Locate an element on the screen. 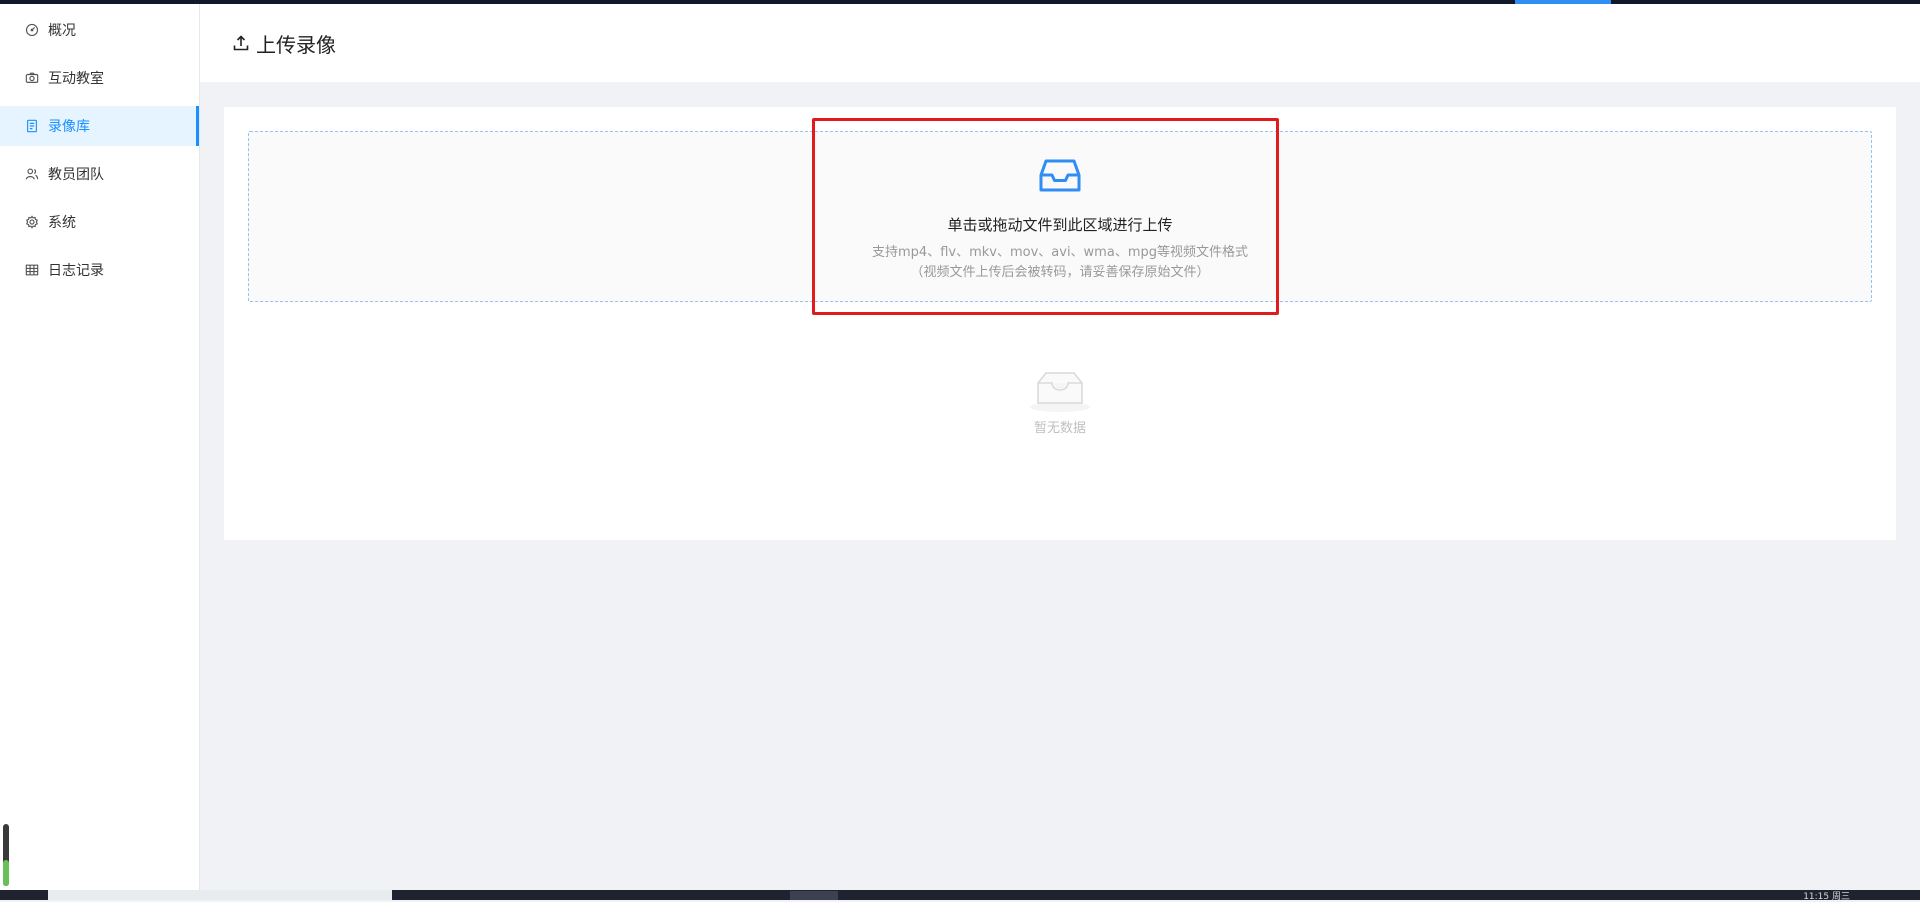 The image size is (1920, 902). side-scroll-indicator-fill is located at coordinates (6, 873).